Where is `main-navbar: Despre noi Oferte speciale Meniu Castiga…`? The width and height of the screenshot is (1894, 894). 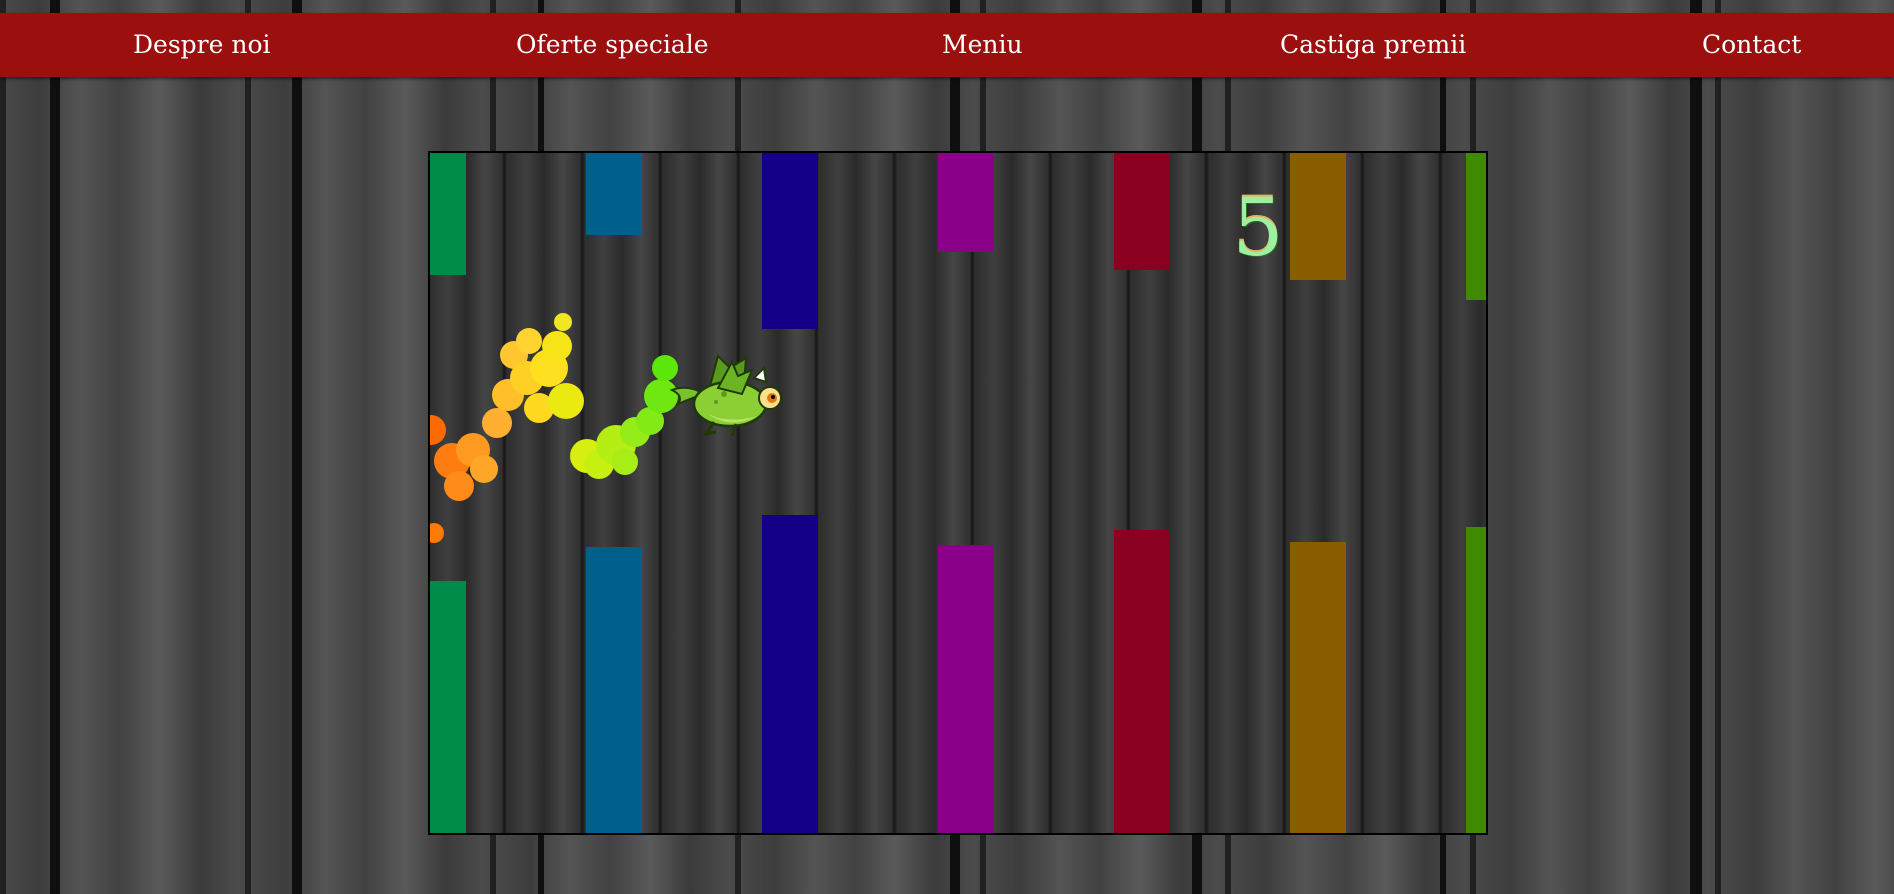
main-navbar: Despre noi Oferte speciale Meniu Castiga… is located at coordinates (947, 45).